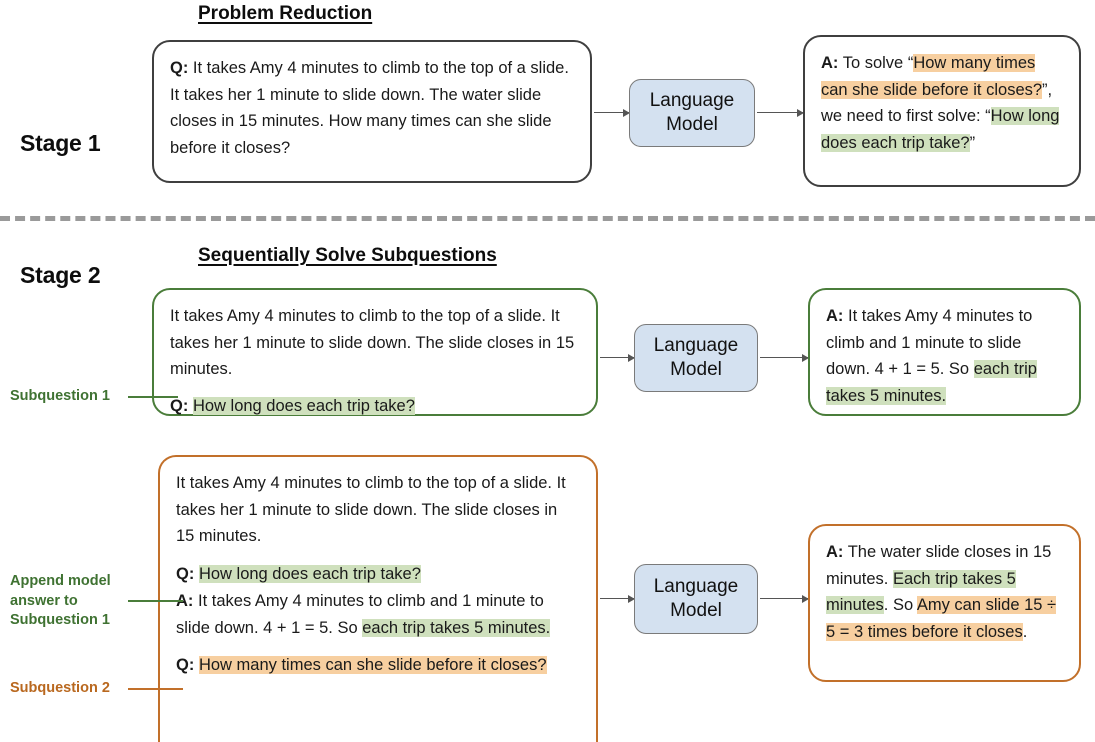  Describe the element at coordinates (185, 574) in the screenshot. I see `round2-question1-prefix: Q:` at that location.